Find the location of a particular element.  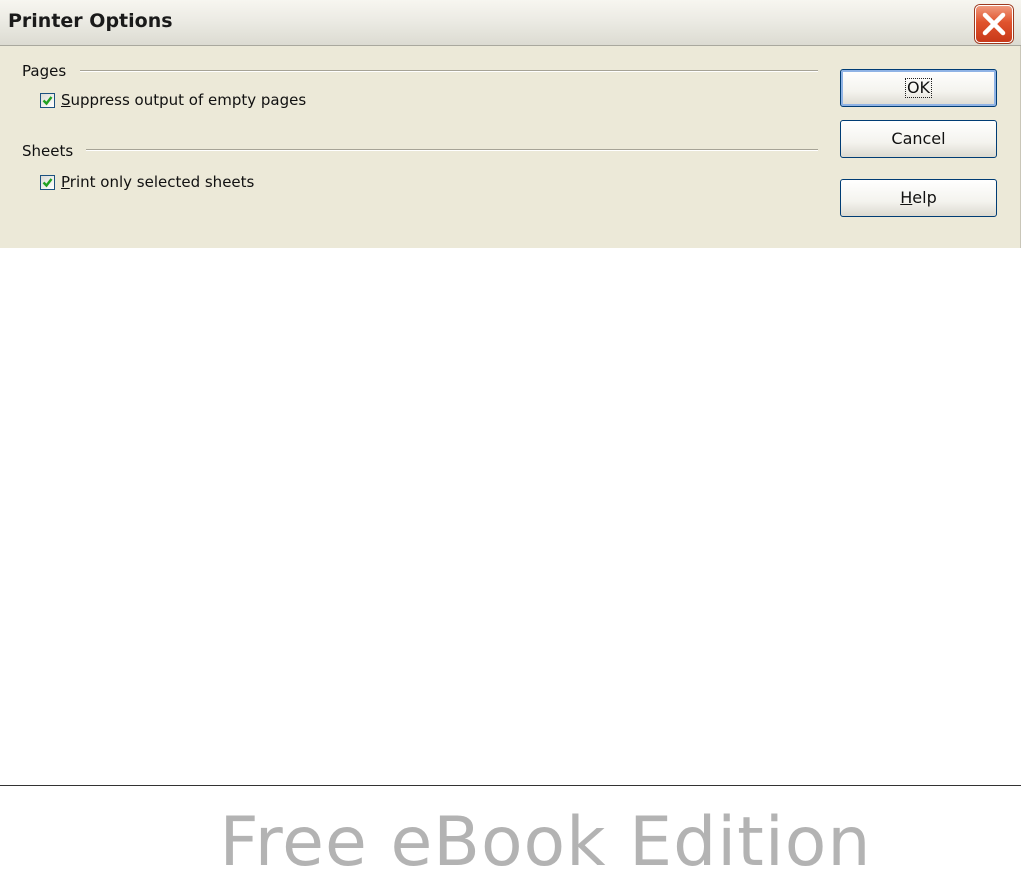

print-selected-sheets-label: Print only selected sheets is located at coordinates (158, 182).